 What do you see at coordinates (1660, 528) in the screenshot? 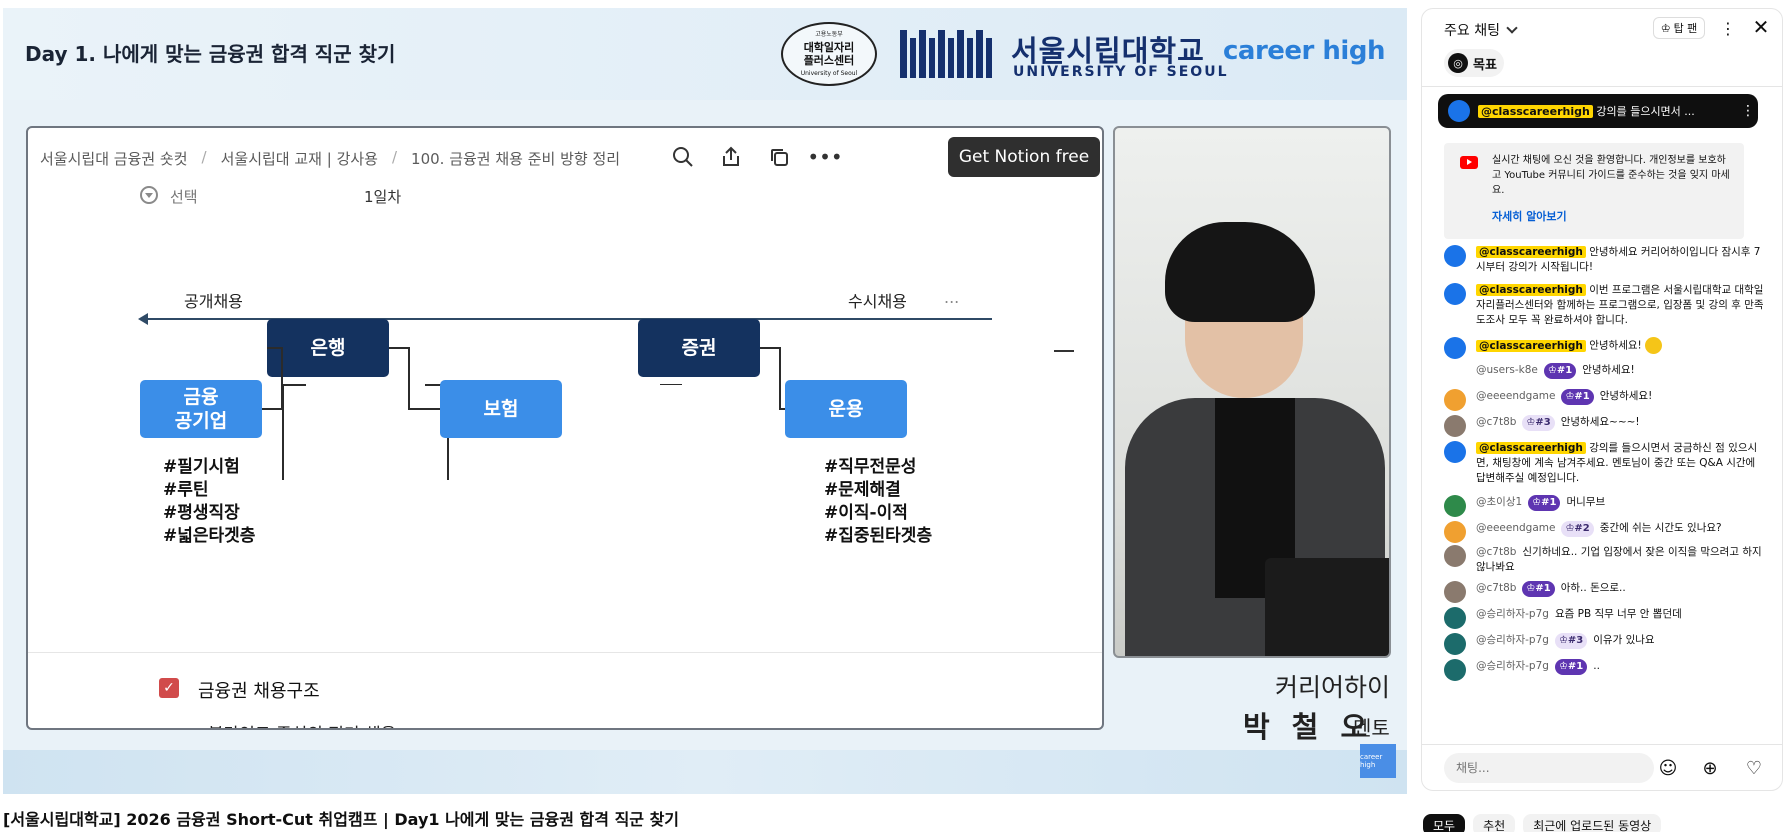
I see `message-text: 중간에 쉬는 시간도 있나요?` at bounding box center [1660, 528].